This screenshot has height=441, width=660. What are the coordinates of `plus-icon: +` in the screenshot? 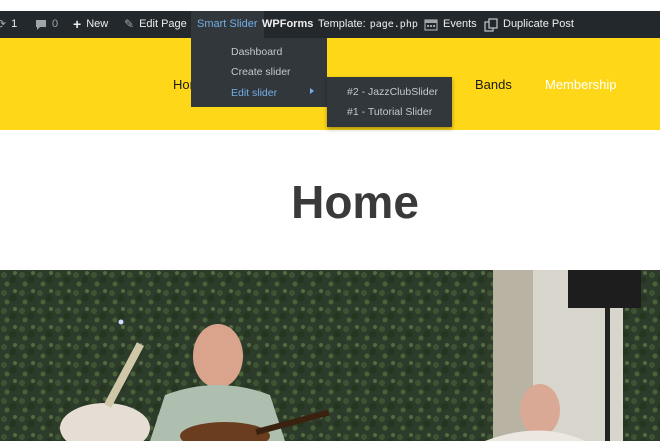 It's located at (77, 24).